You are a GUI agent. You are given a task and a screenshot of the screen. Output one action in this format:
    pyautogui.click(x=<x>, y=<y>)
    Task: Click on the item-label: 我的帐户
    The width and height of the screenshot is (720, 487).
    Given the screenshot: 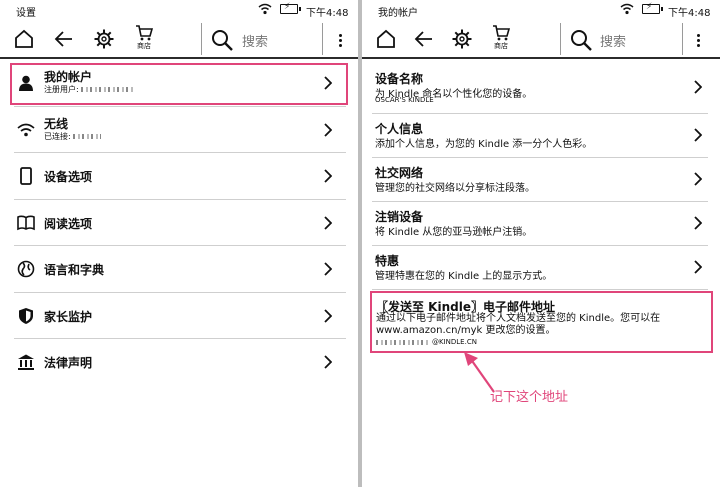 What is the action you would take?
    pyautogui.click(x=68, y=77)
    